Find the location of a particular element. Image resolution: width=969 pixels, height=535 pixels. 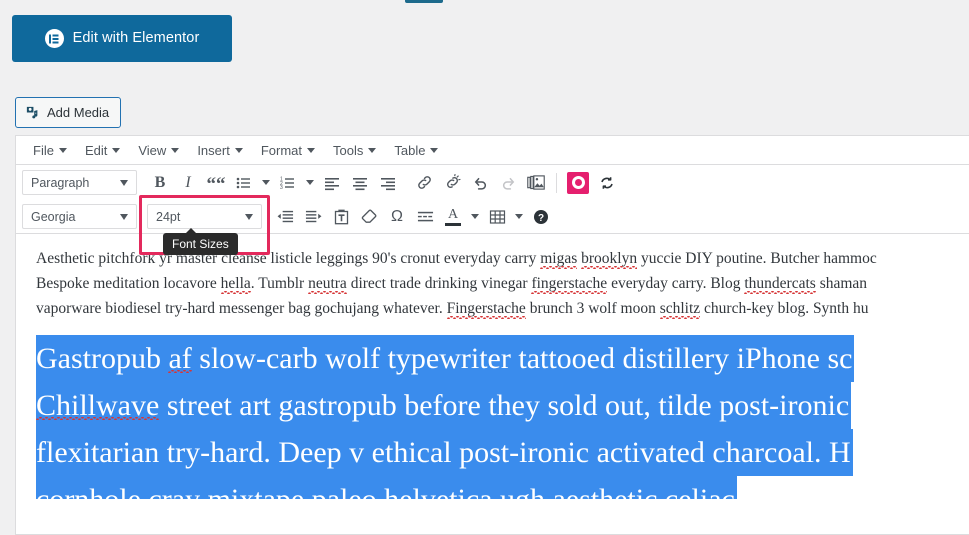

text-color-dropdown is located at coordinates (475, 217).